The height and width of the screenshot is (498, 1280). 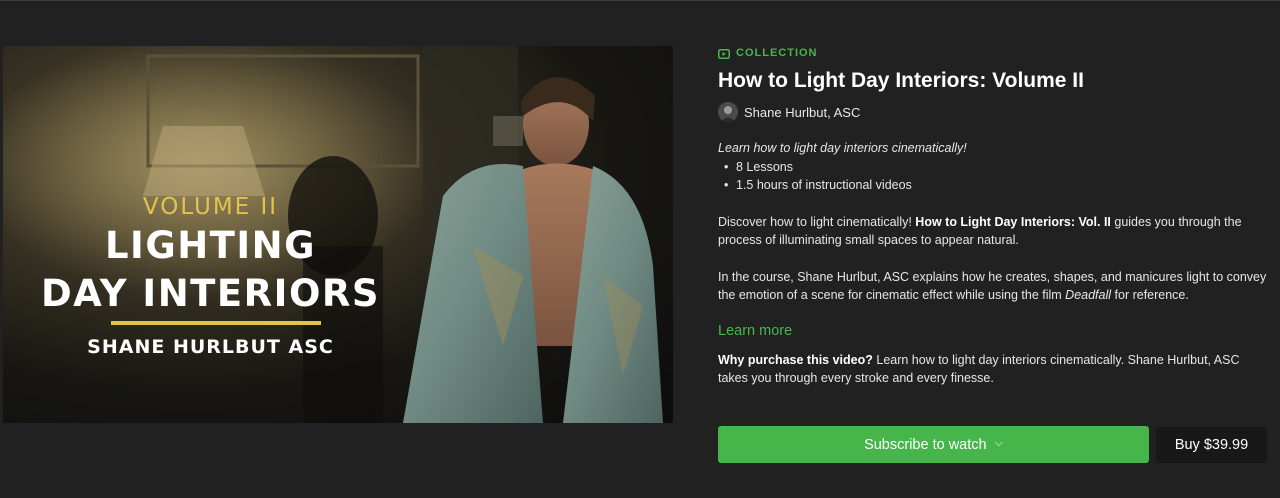 What do you see at coordinates (998, 443) in the screenshot?
I see `chevron-down-icon: ⌵` at bounding box center [998, 443].